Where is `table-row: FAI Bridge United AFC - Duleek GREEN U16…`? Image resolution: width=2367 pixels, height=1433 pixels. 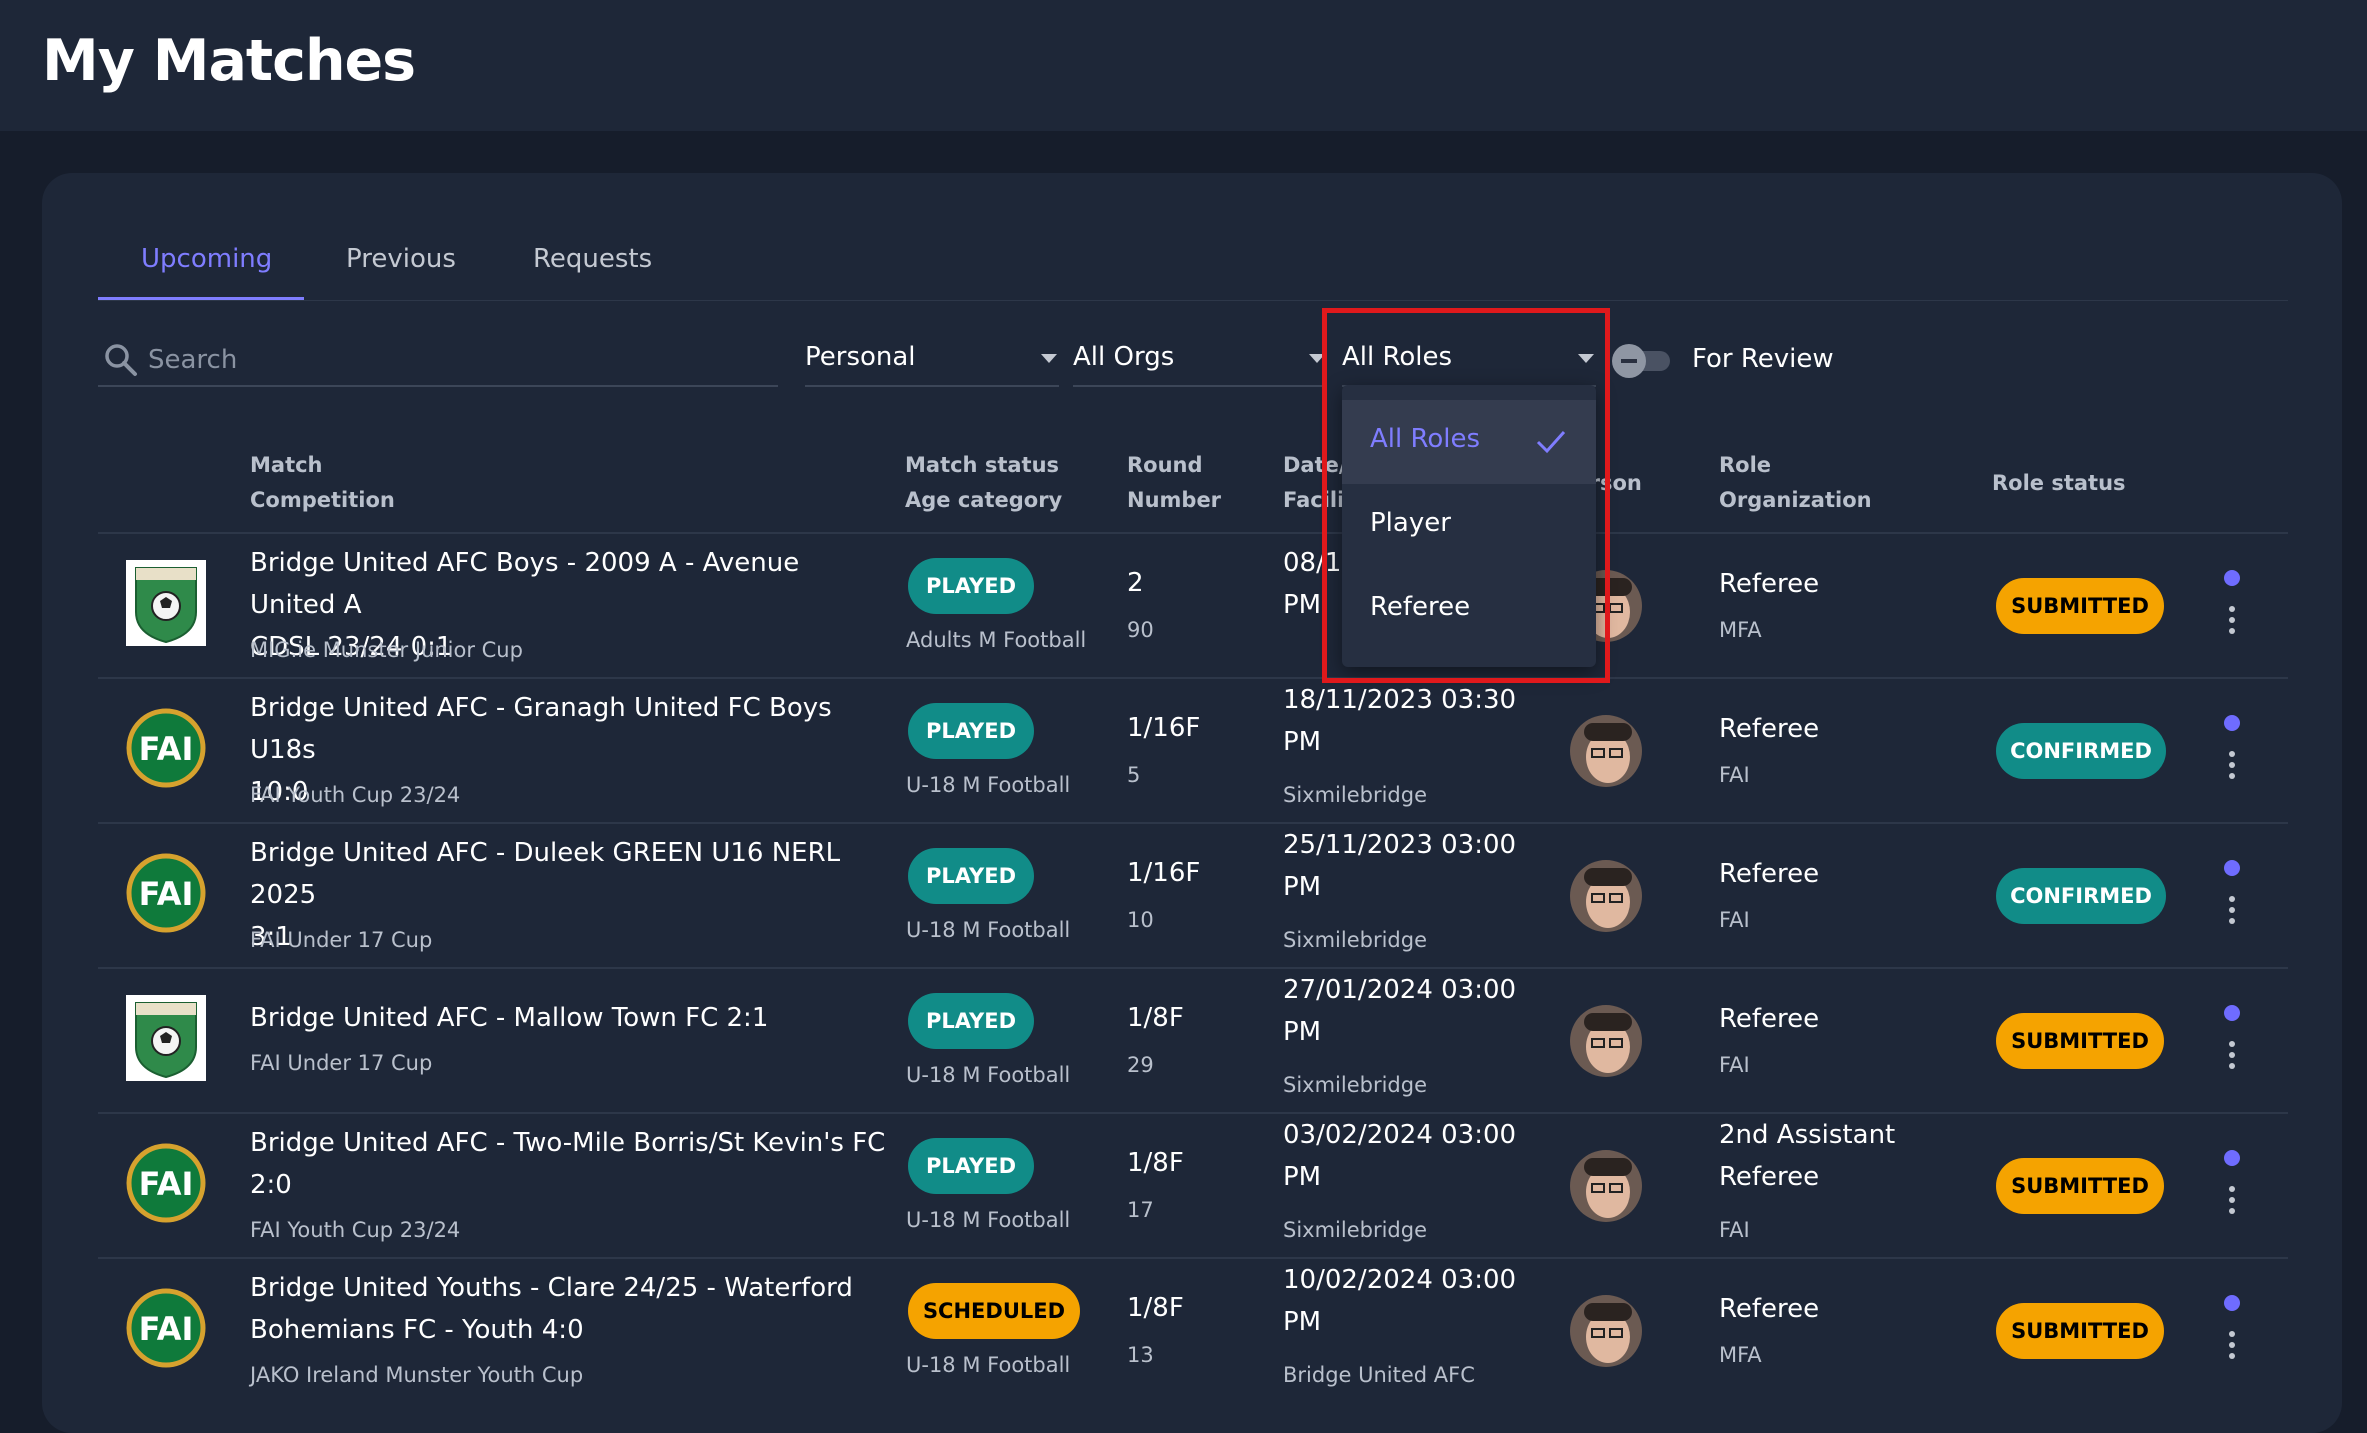
table-row: FAI Bridge United AFC - Duleek GREEN U16… is located at coordinates (1193, 896).